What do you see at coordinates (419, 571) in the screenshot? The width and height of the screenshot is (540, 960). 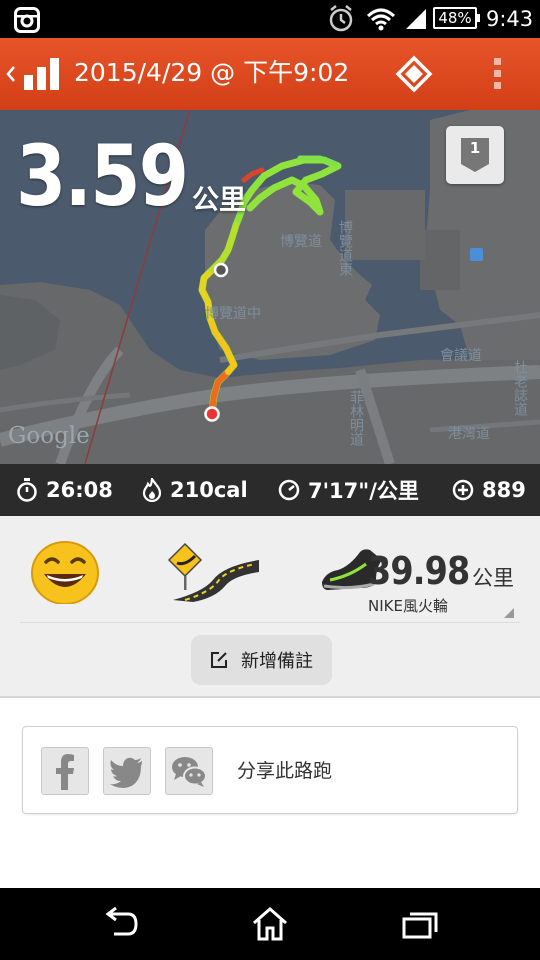 I see `shoe-total-distance: 39.98` at bounding box center [419, 571].